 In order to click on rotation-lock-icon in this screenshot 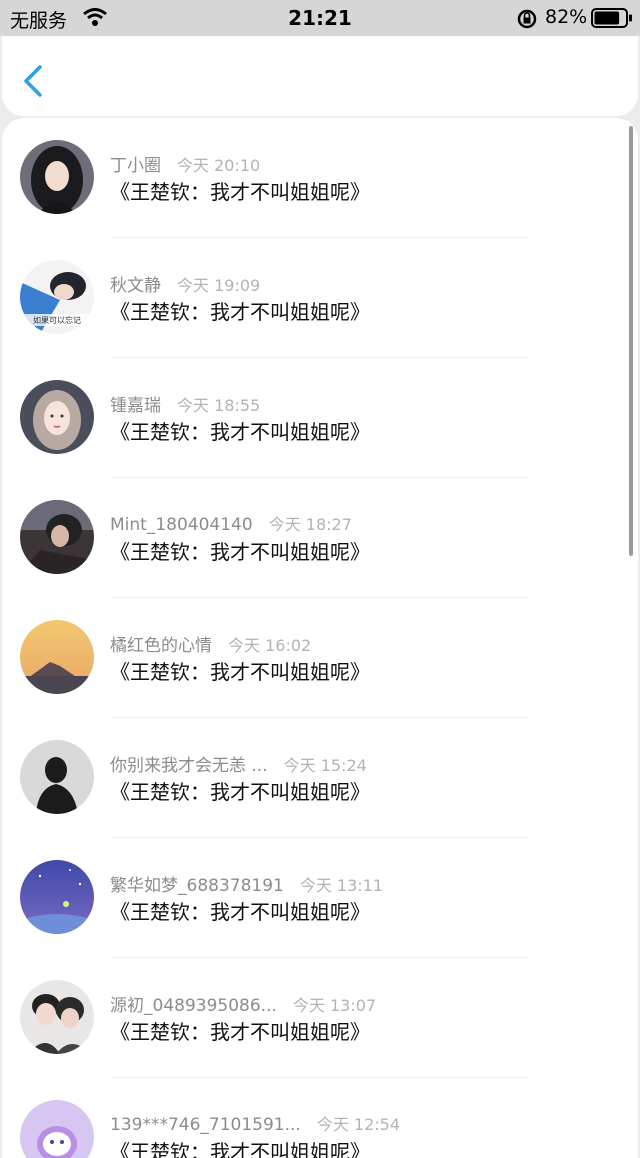, I will do `click(527, 21)`.